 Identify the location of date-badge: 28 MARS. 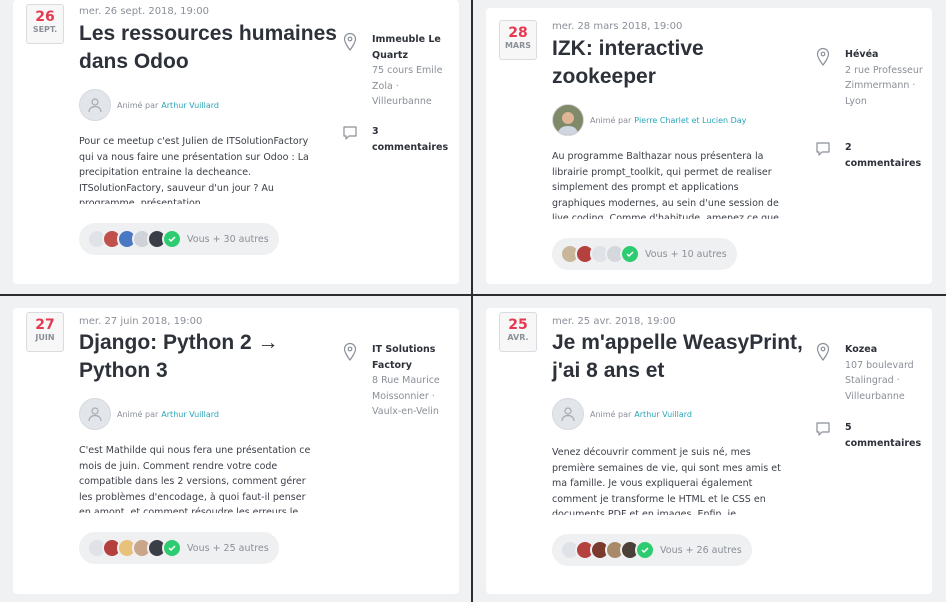
(518, 40).